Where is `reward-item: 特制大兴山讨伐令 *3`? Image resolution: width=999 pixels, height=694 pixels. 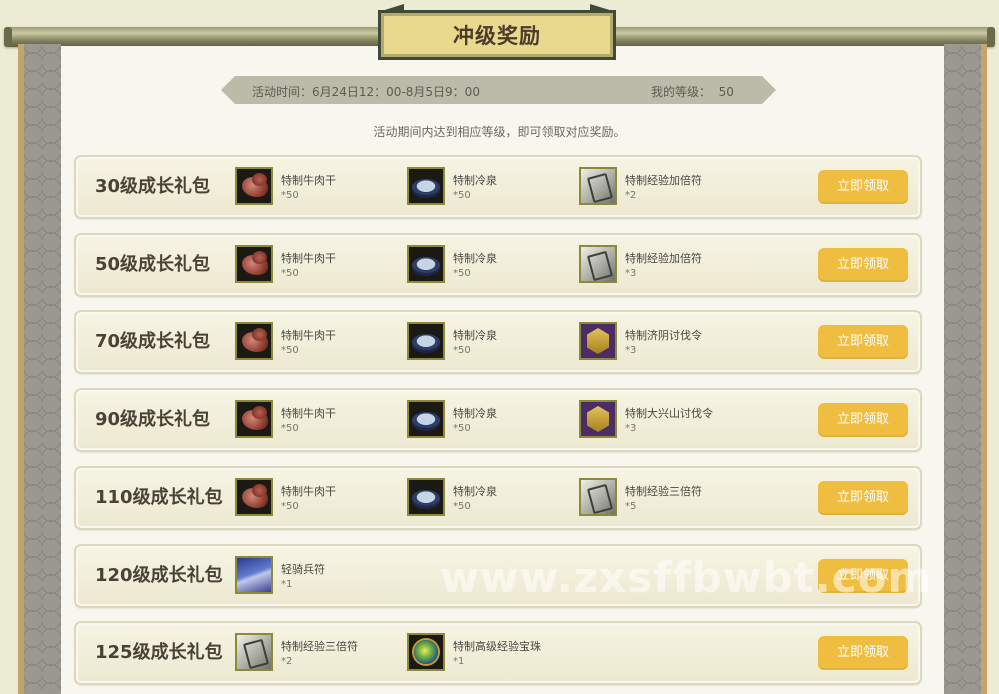 reward-item: 特制大兴山讨伐令 *3 is located at coordinates (661, 421).